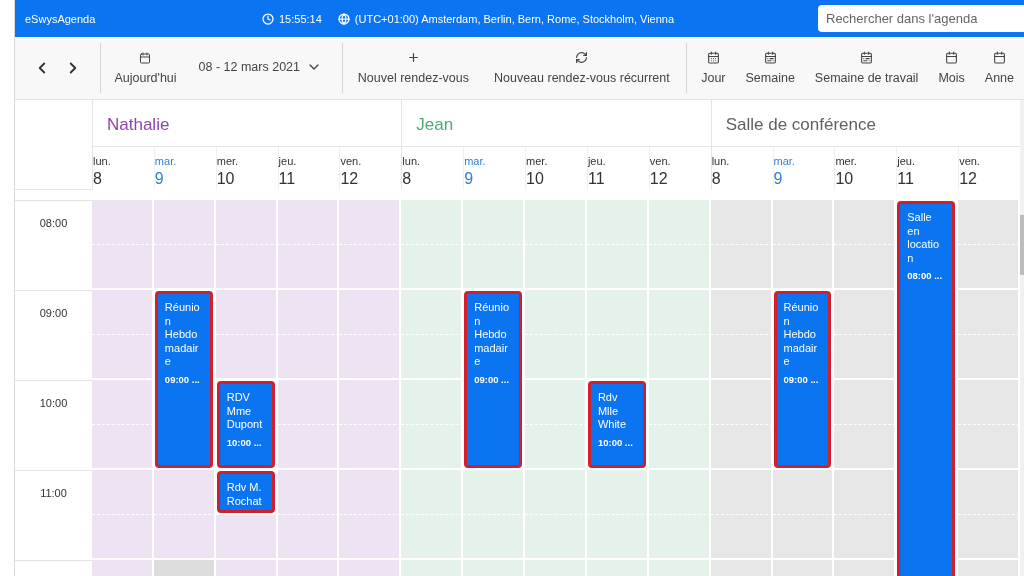 The width and height of the screenshot is (1024, 576). Describe the element at coordinates (245, 492) in the screenshot. I see `event-card: Rdv M. Rochat` at that location.